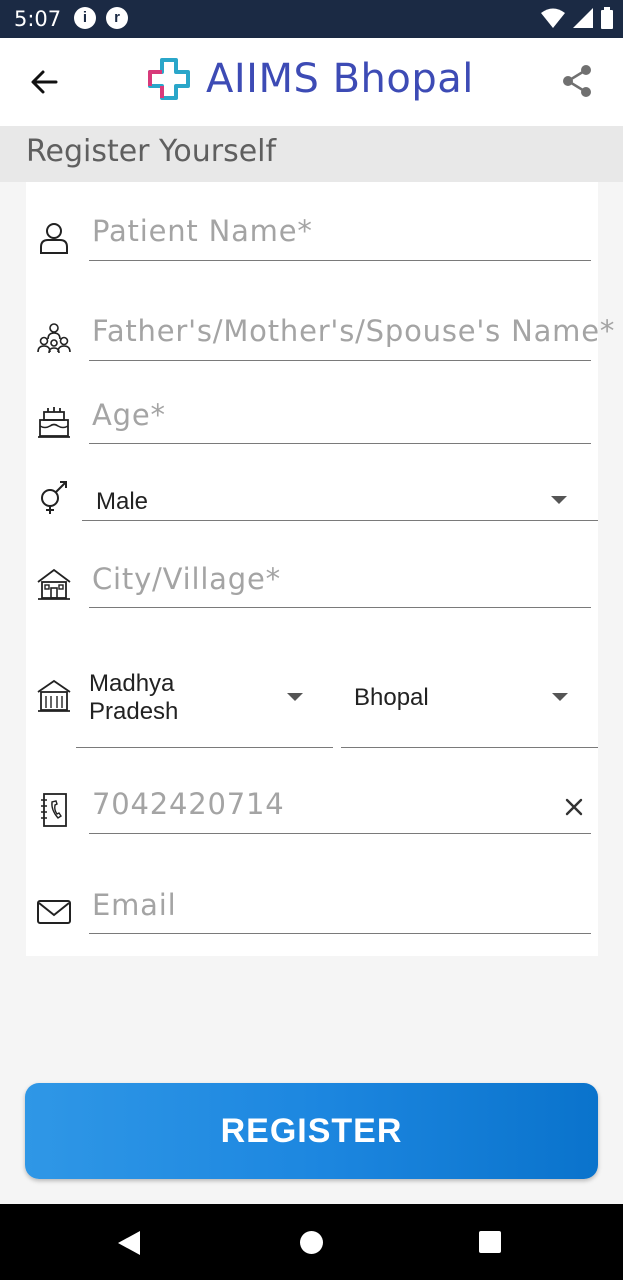 Image resolution: width=623 pixels, height=1280 pixels. What do you see at coordinates (340, 79) in the screenshot?
I see `brand-title: AIIMS Bhopal` at bounding box center [340, 79].